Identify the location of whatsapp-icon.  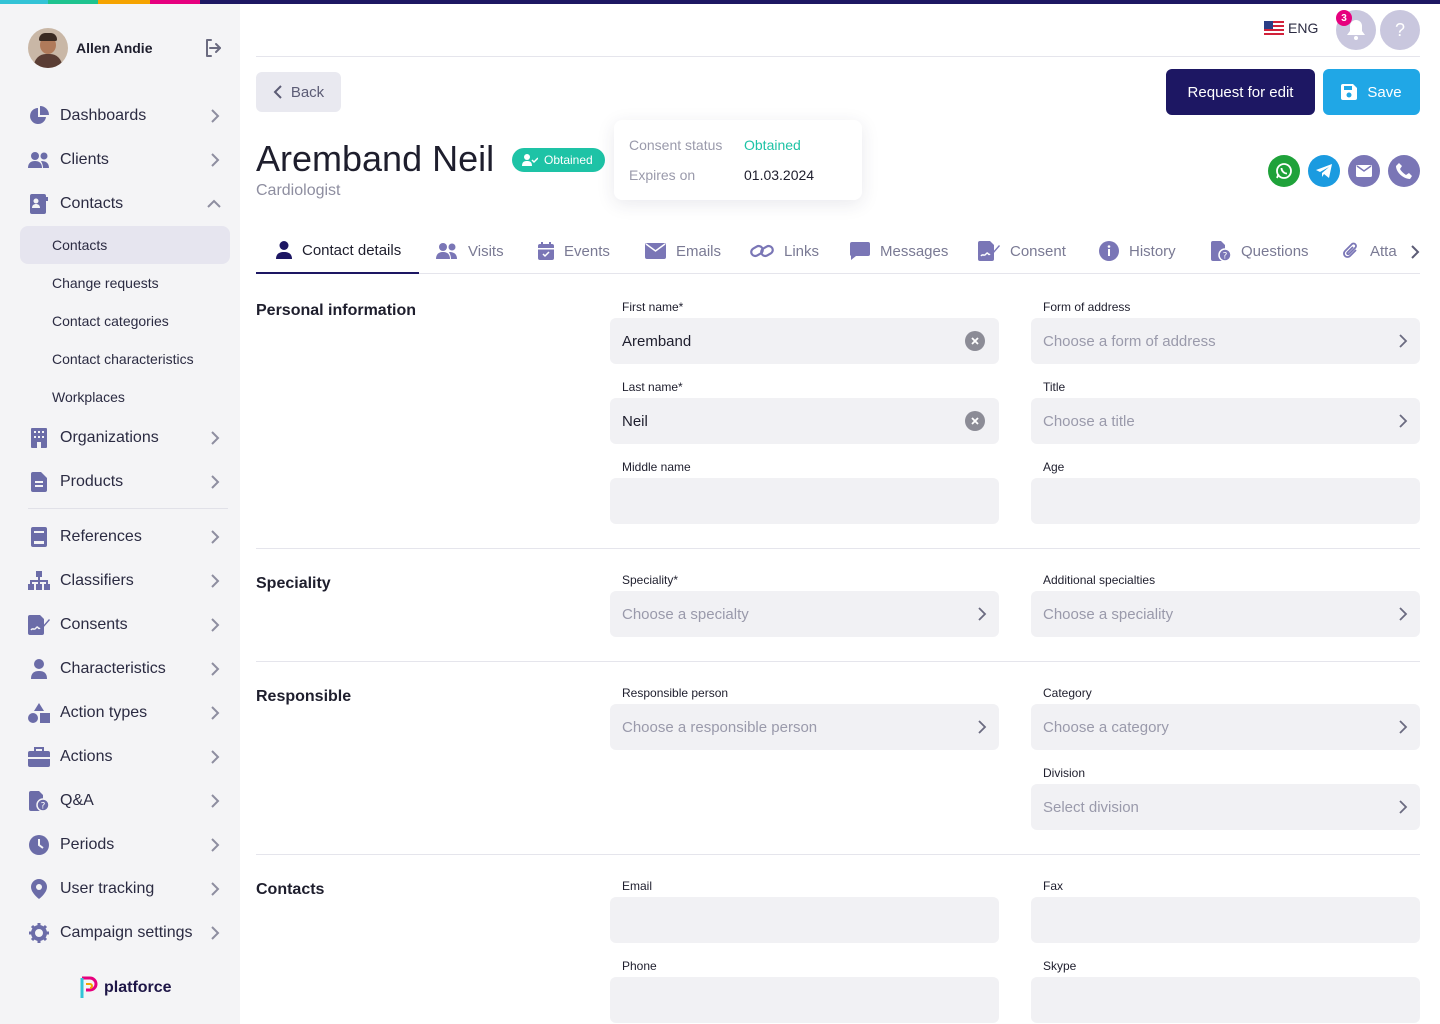
(1284, 171).